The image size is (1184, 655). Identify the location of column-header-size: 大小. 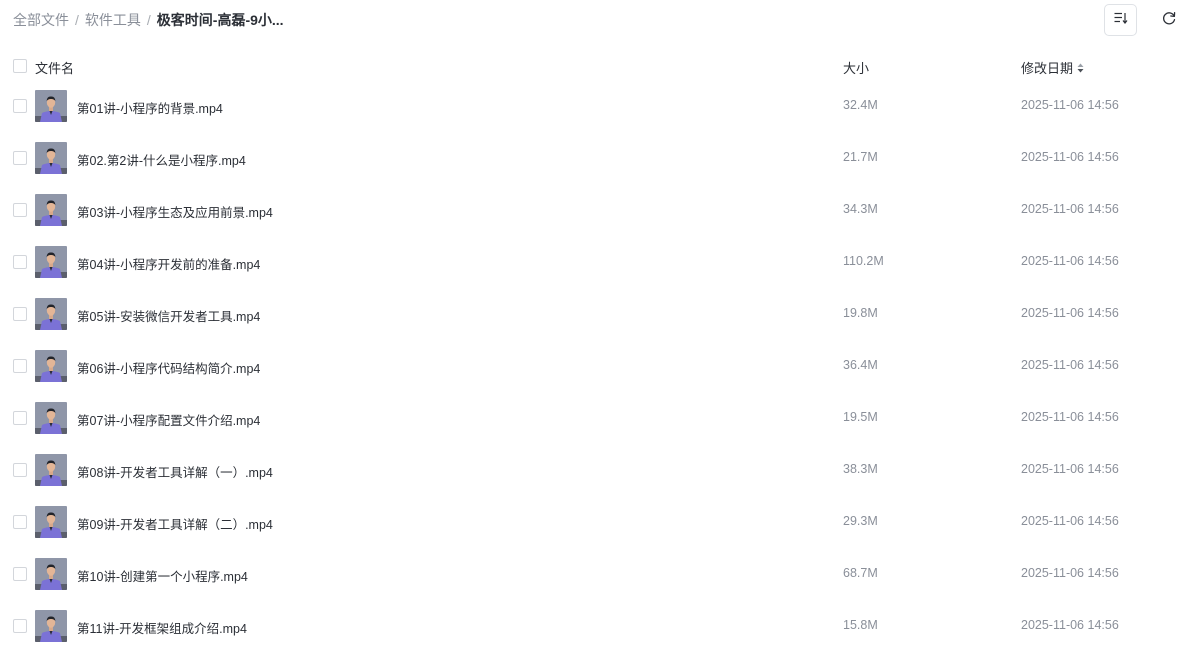
(856, 67).